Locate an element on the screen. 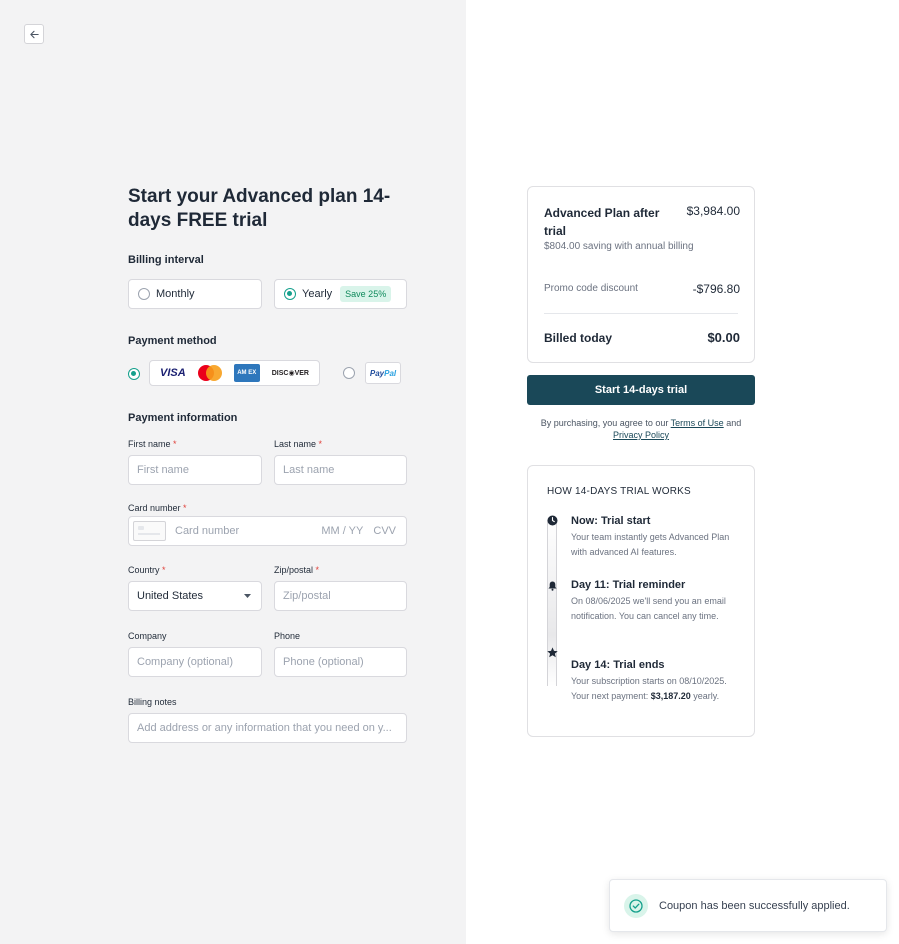 This screenshot has height=944, width=899. card-number-label: Card number * is located at coordinates (157, 508).